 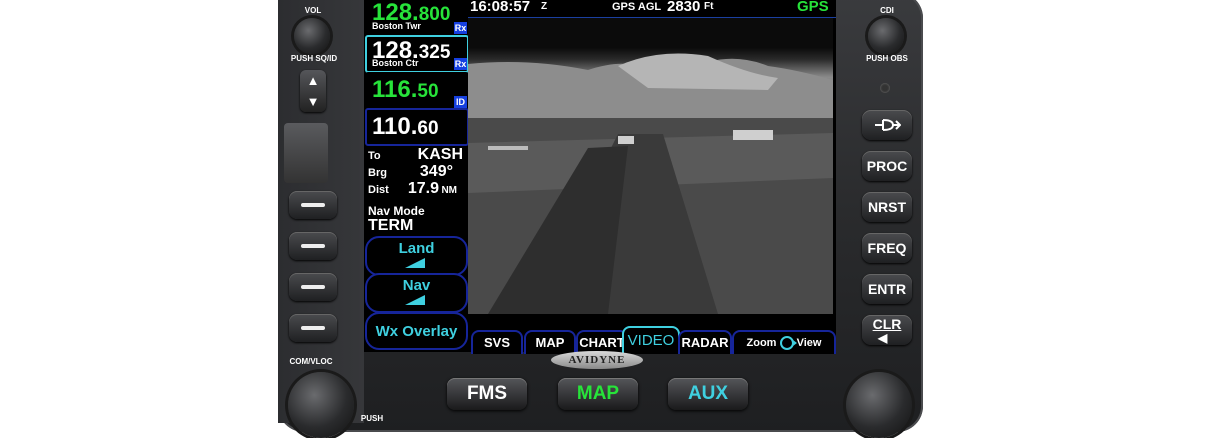 What do you see at coordinates (887, 207) in the screenshot?
I see `nrst-button: NRST` at bounding box center [887, 207].